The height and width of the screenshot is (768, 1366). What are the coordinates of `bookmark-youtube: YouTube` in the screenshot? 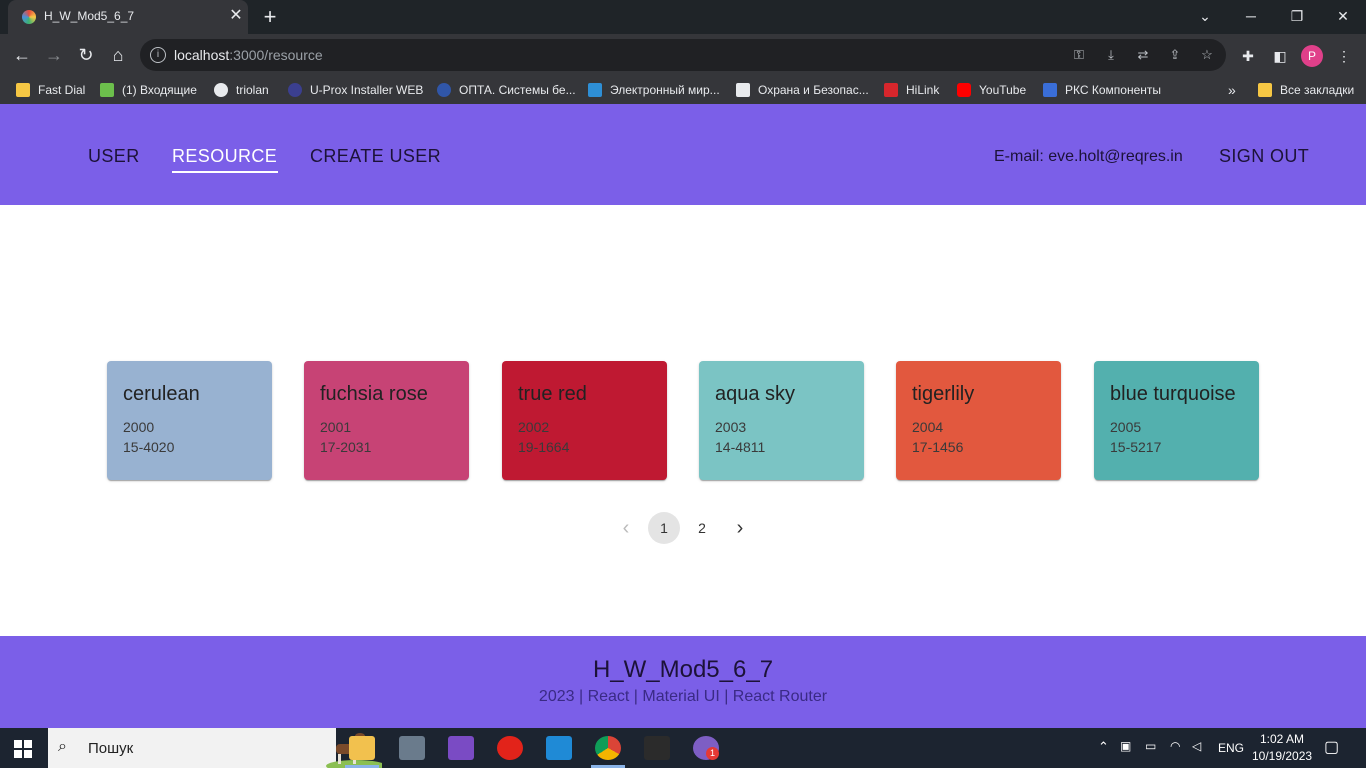 It's located at (991, 90).